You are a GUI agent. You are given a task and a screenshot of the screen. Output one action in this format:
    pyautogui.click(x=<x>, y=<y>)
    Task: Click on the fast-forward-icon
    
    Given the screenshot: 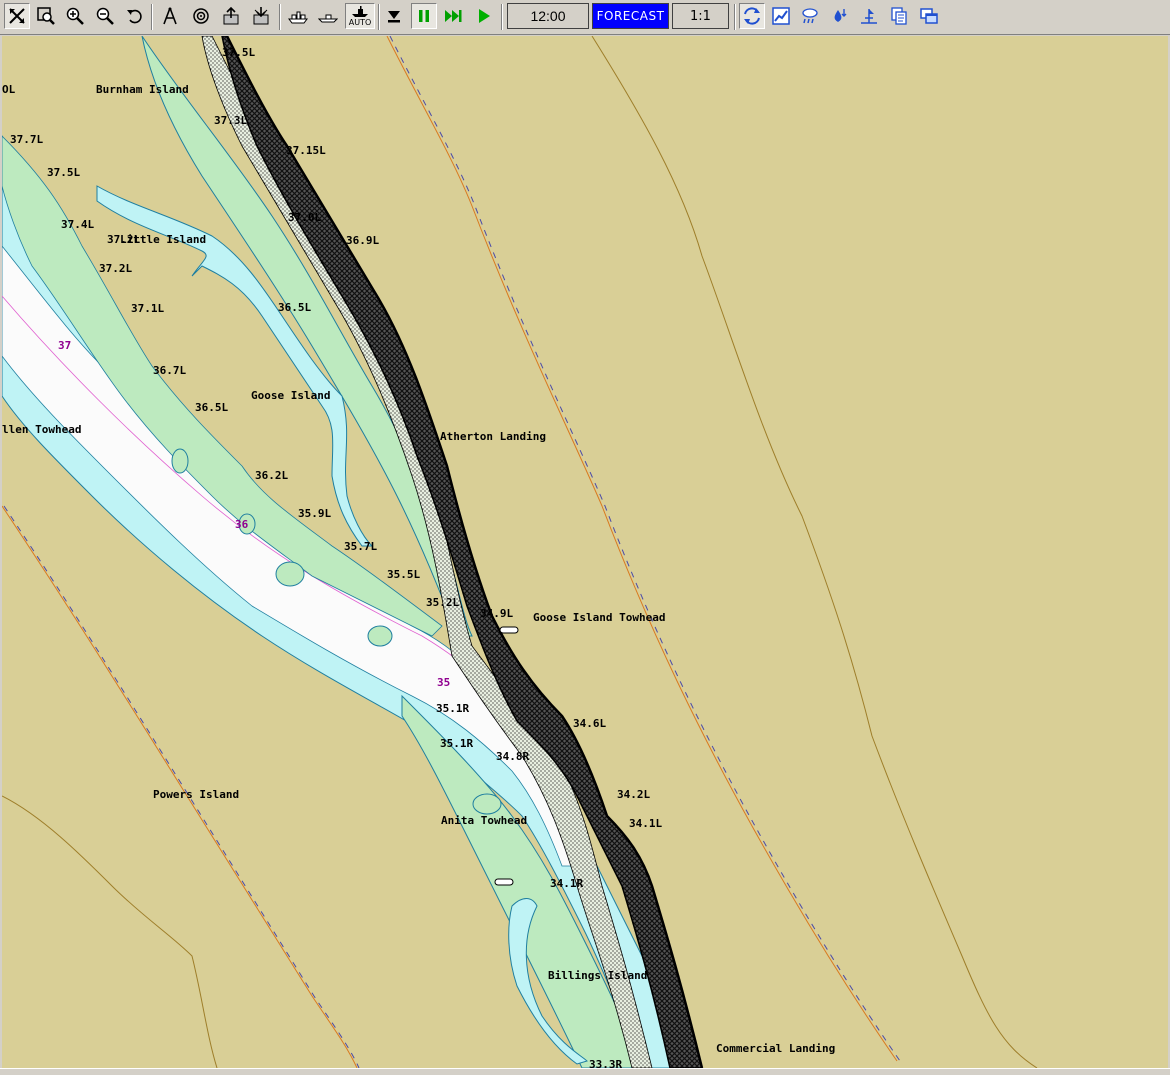 What is the action you would take?
    pyautogui.click(x=453, y=16)
    